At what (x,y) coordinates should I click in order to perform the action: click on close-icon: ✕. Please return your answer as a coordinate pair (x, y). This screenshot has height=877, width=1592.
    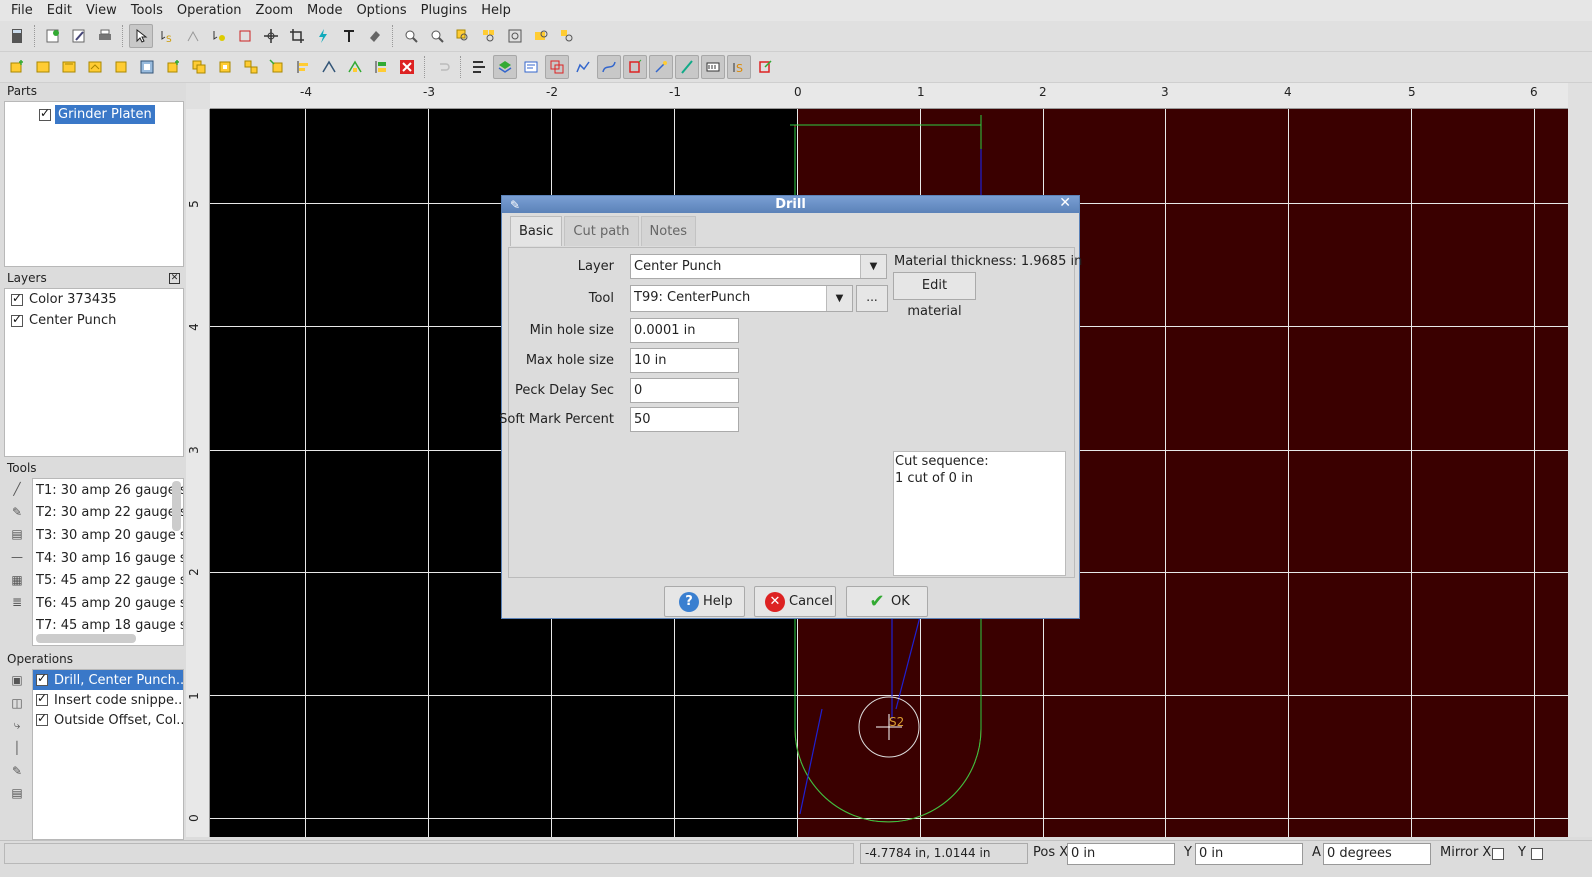
    Looking at the image, I should click on (174, 278).